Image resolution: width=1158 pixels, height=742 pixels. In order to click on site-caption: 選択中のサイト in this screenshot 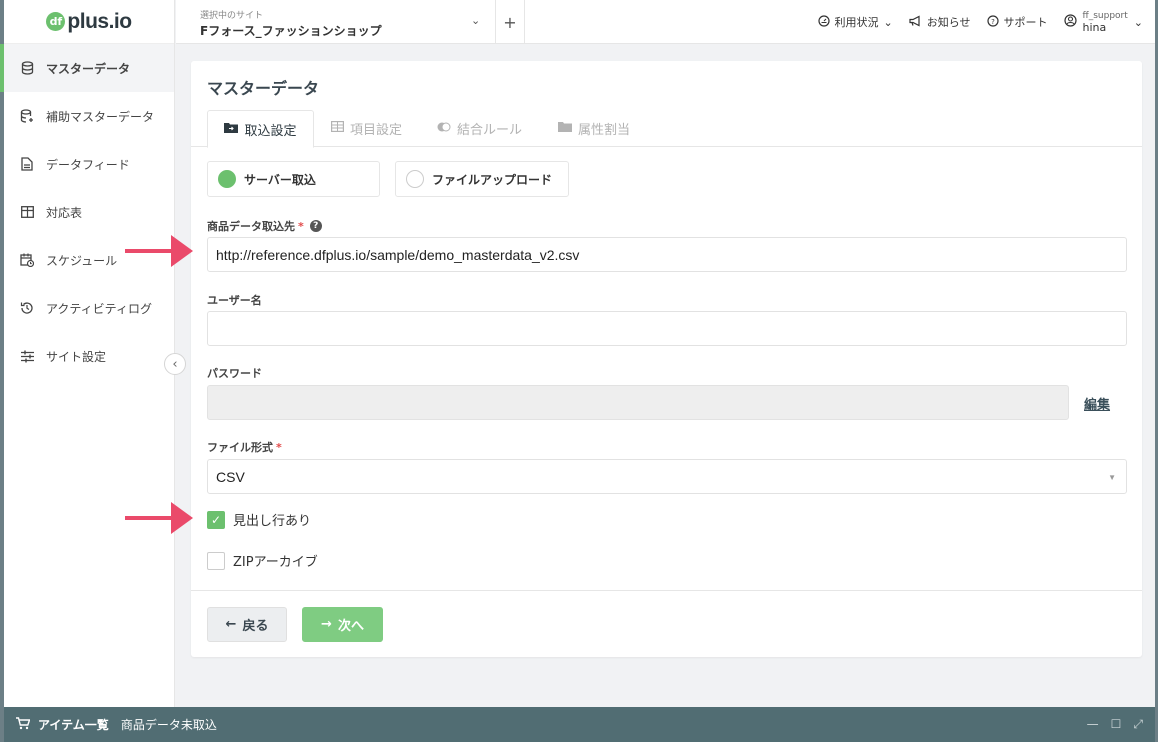, I will do `click(232, 16)`.